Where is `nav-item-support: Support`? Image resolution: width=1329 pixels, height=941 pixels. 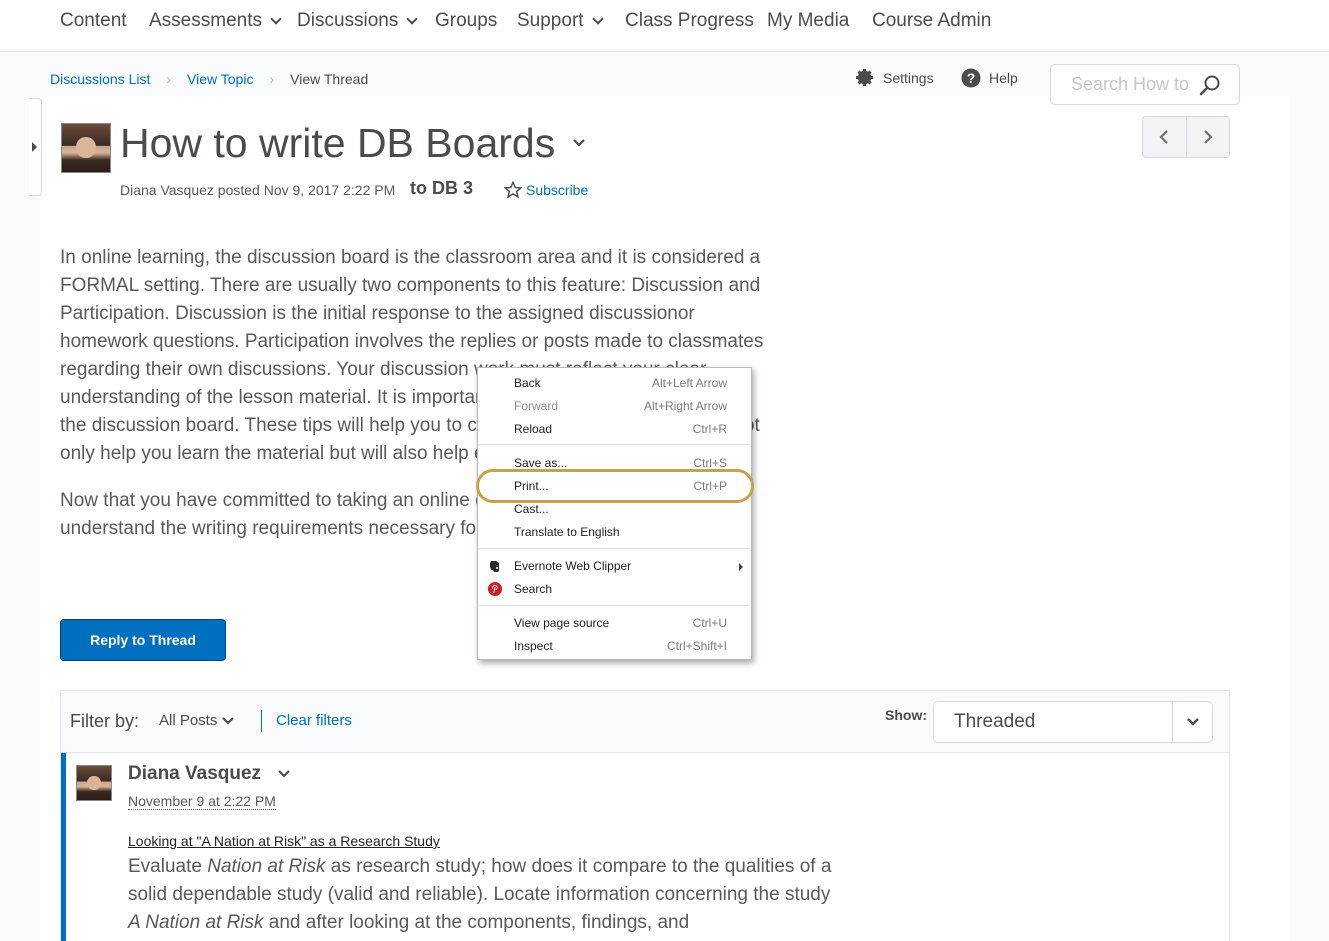 nav-item-support: Support is located at coordinates (560, 21).